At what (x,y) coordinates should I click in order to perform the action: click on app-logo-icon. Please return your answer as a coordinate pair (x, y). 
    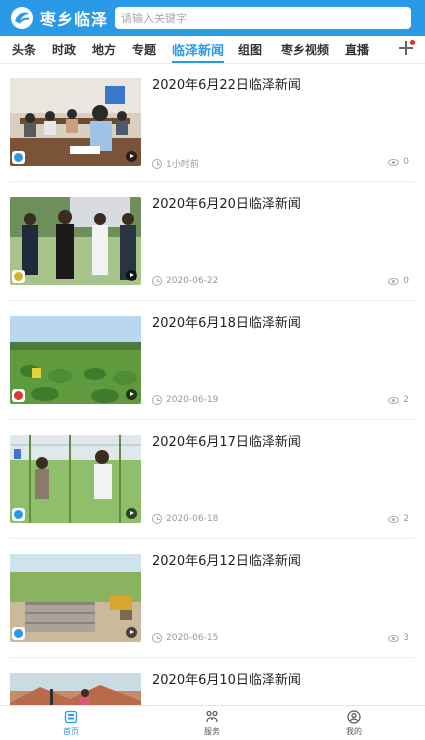
    Looking at the image, I should click on (22, 18).